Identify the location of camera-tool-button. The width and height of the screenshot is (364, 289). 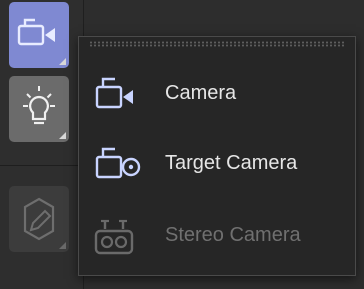
(39, 35).